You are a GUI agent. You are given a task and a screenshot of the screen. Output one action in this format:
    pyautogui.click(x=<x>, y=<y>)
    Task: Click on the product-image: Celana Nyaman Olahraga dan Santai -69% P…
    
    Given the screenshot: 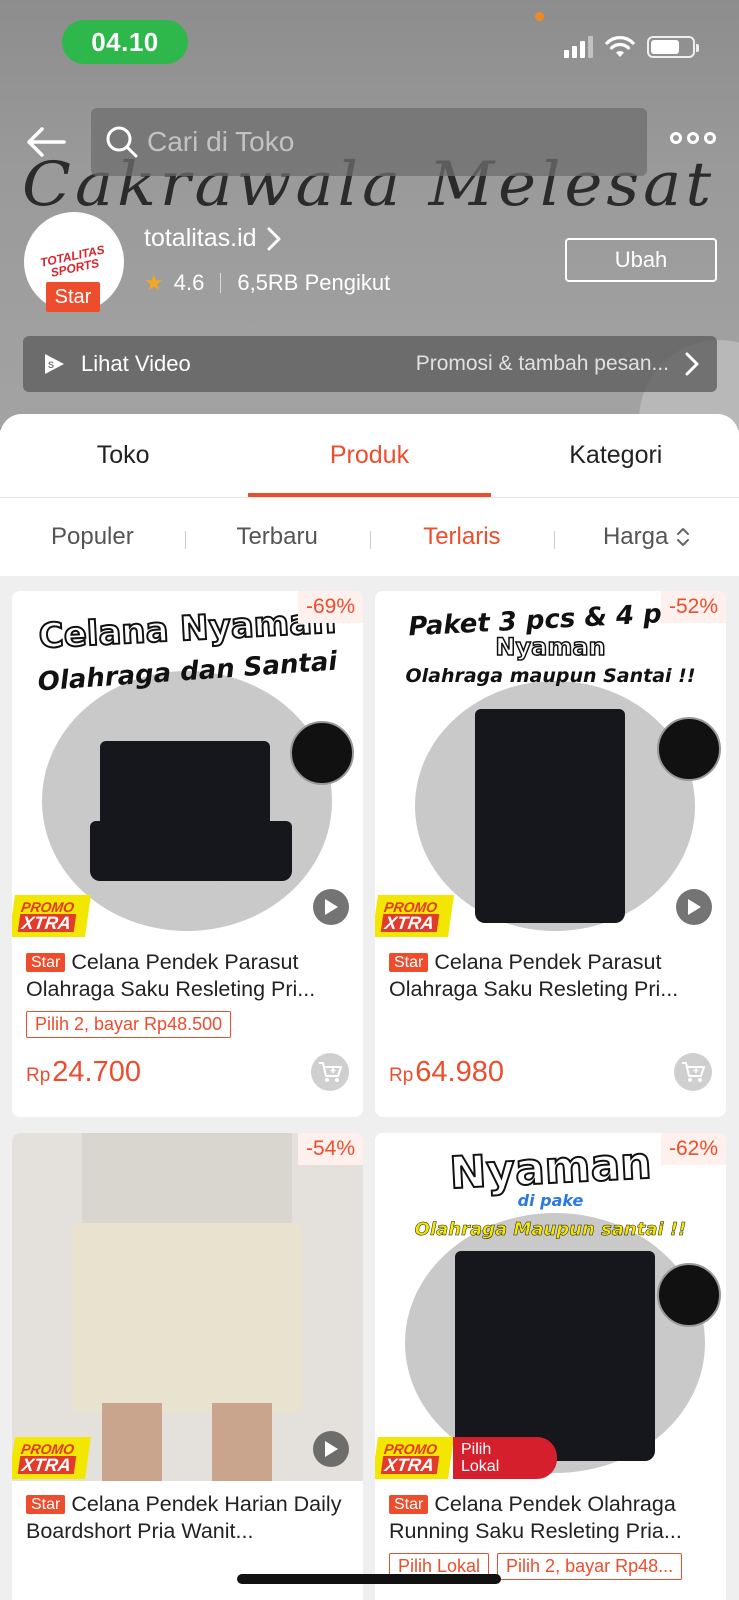 What is the action you would take?
    pyautogui.click(x=187, y=765)
    